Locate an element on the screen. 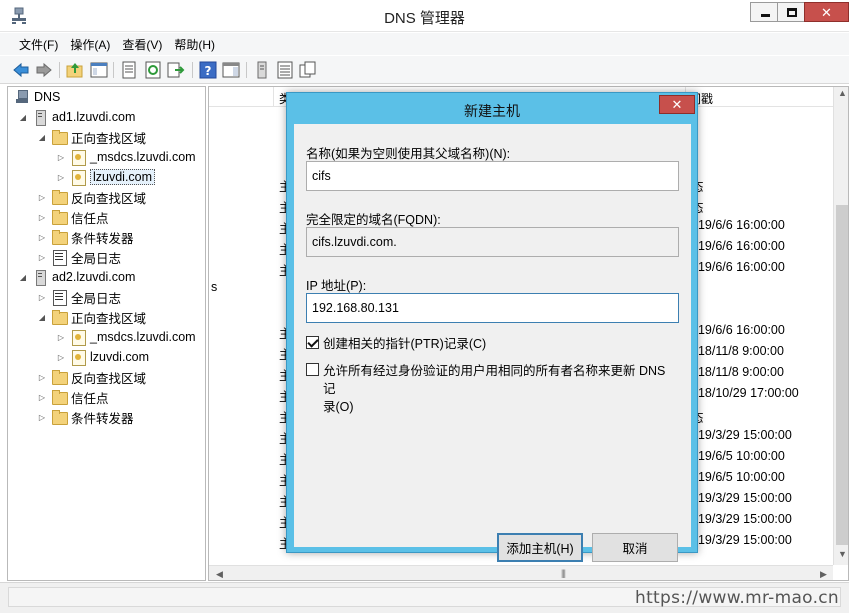  tree-item-ad2-trust-points: ▷ 信任点 is located at coordinates (73, 397).